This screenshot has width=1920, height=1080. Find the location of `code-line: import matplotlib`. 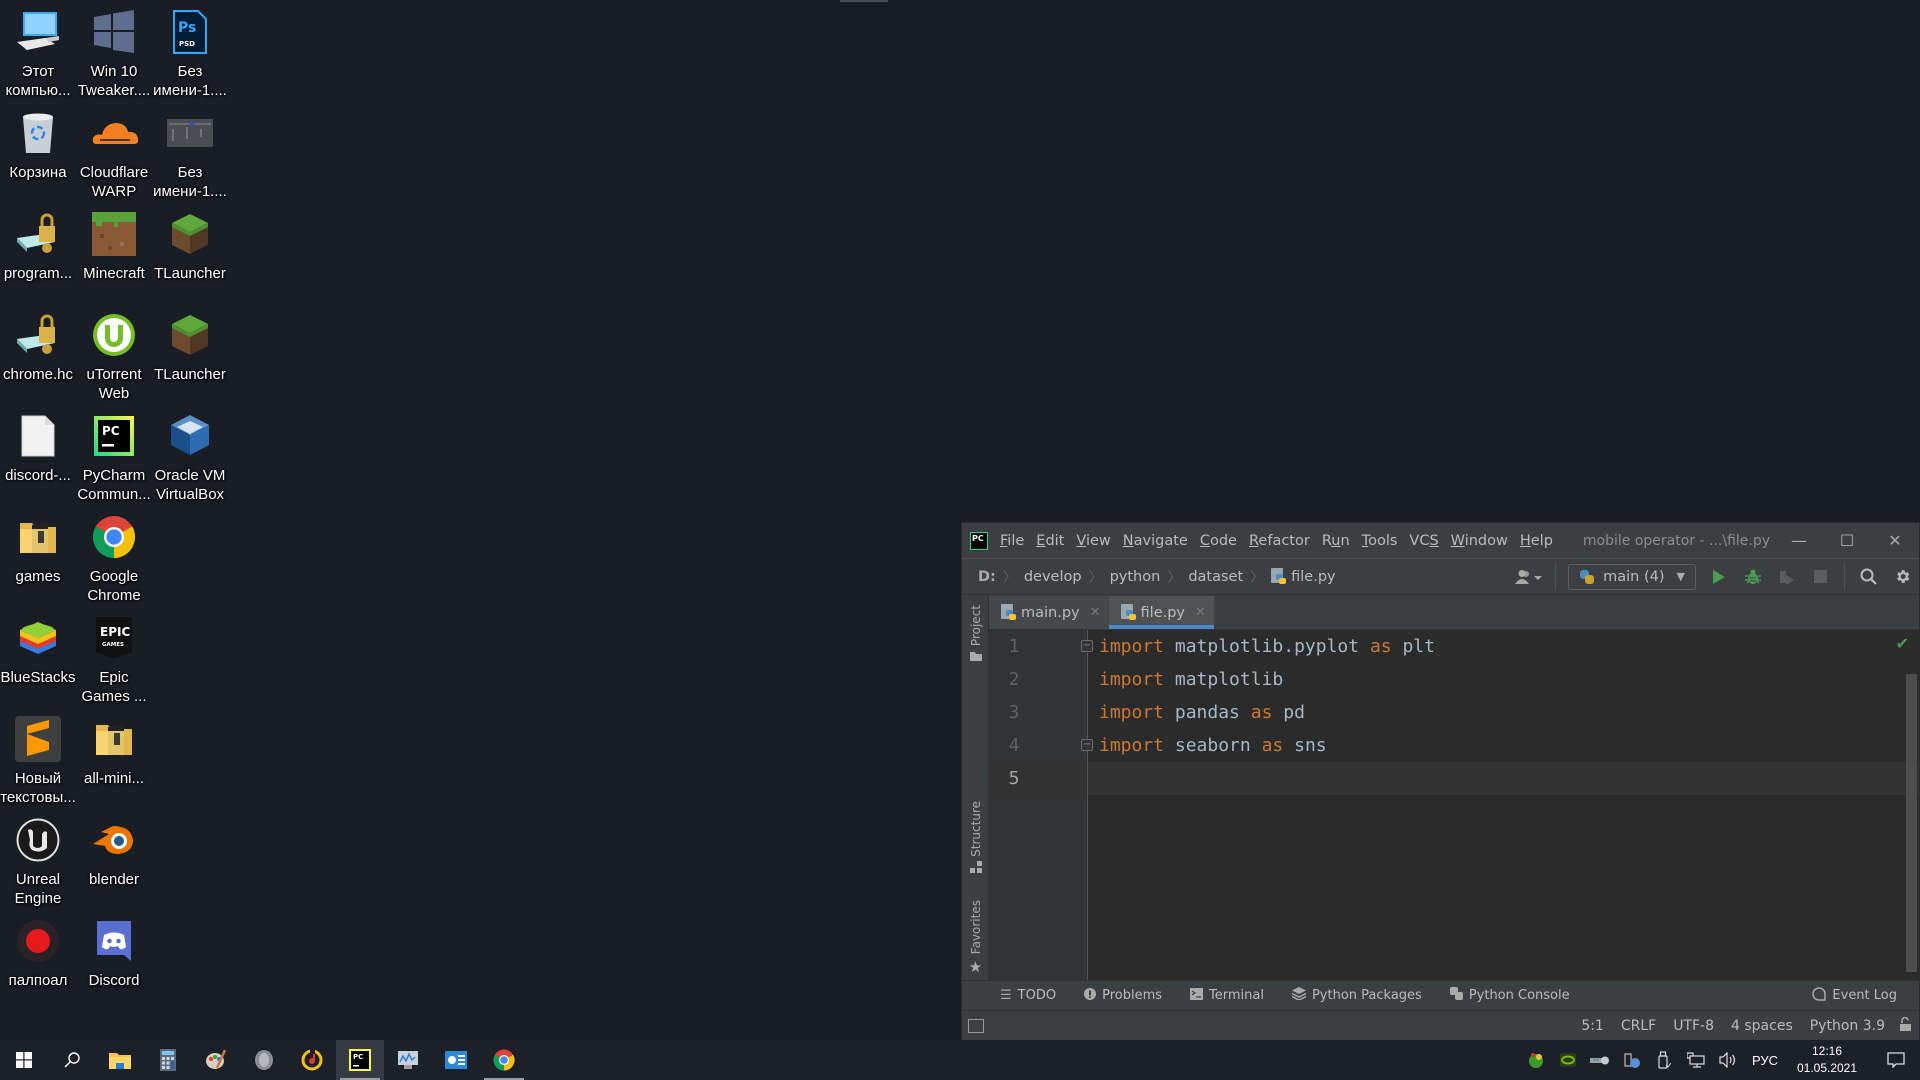

code-line: import matplotlib is located at coordinates (1503, 679).